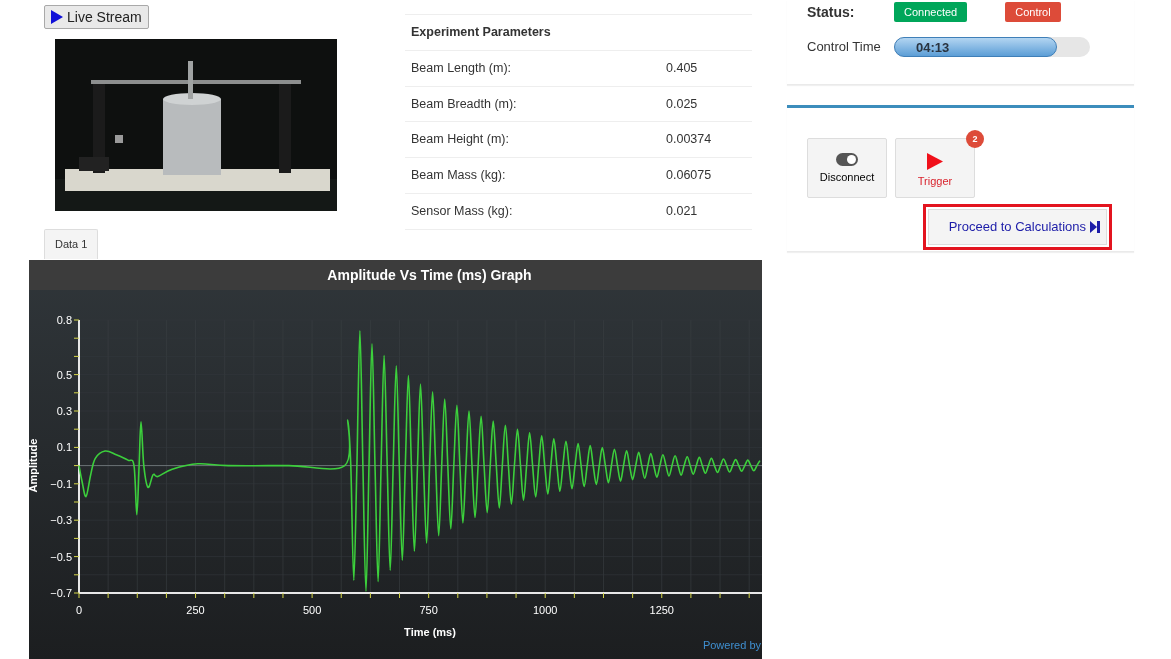  What do you see at coordinates (61, 556) in the screenshot?
I see `tick-label: −0.5` at bounding box center [61, 556].